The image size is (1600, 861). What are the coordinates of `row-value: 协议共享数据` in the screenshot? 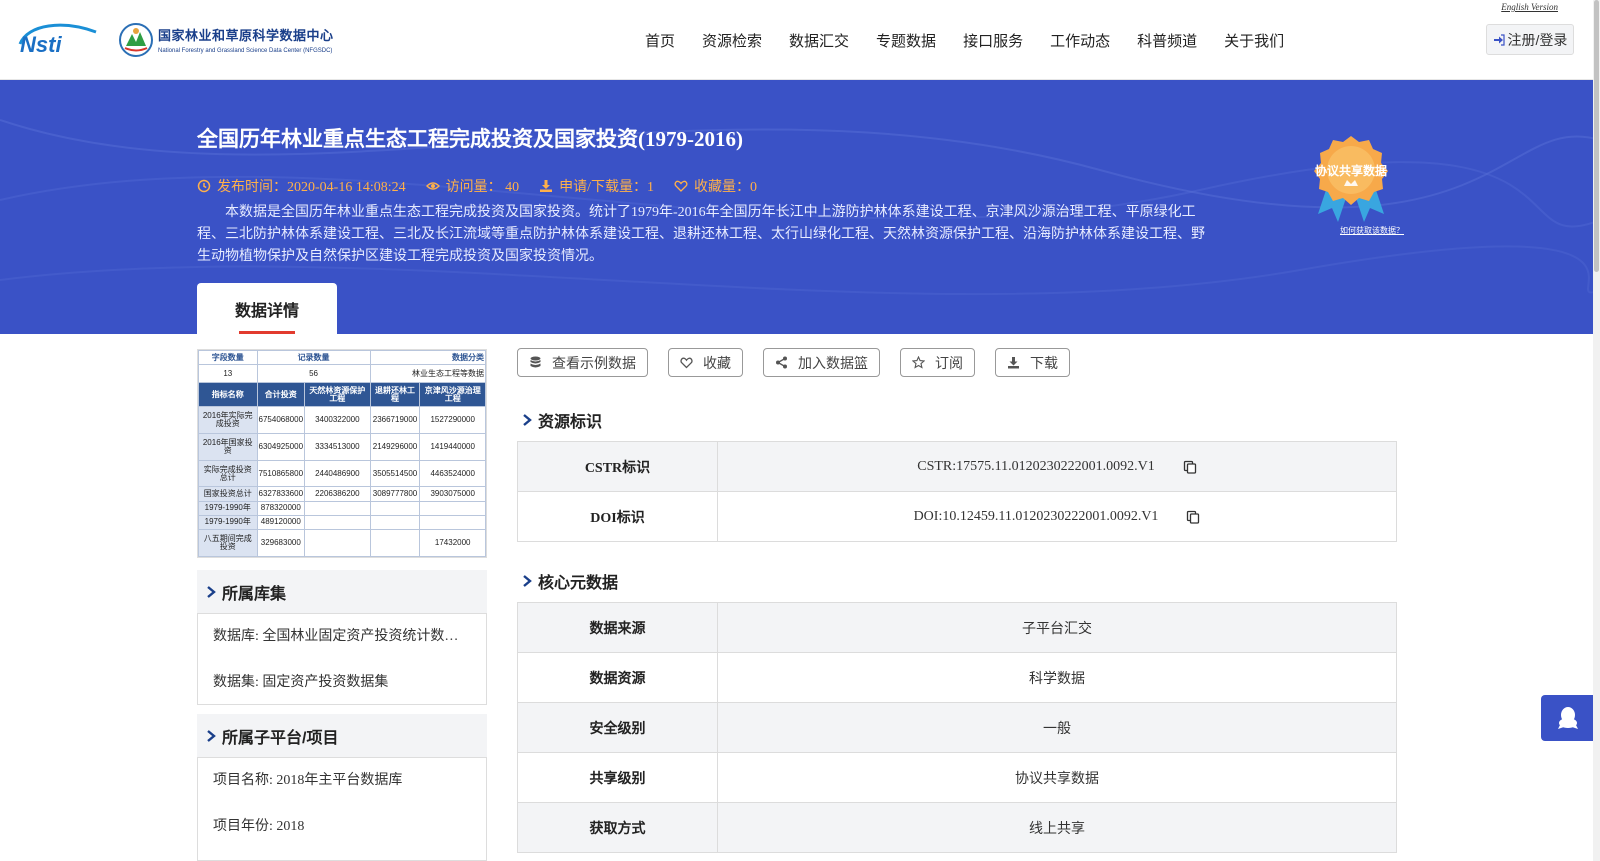 It's located at (1057, 779).